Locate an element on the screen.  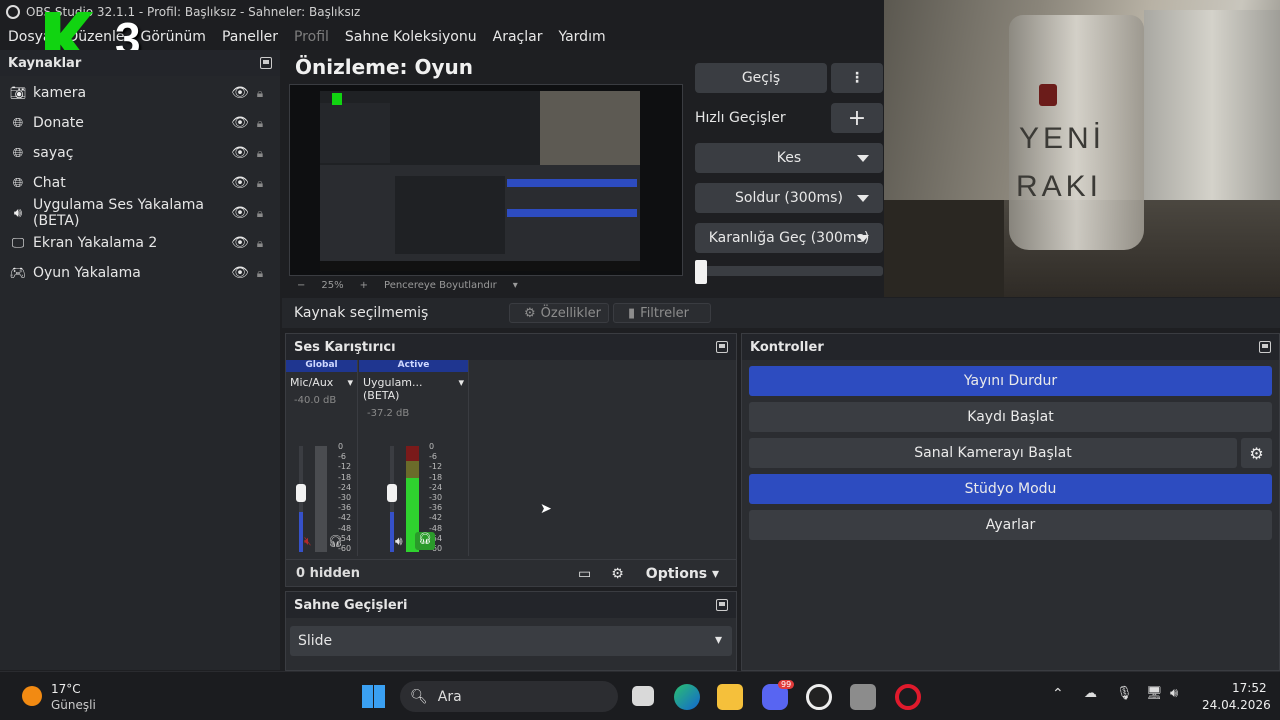
options-button: Options ▾ is located at coordinates (682, 574).